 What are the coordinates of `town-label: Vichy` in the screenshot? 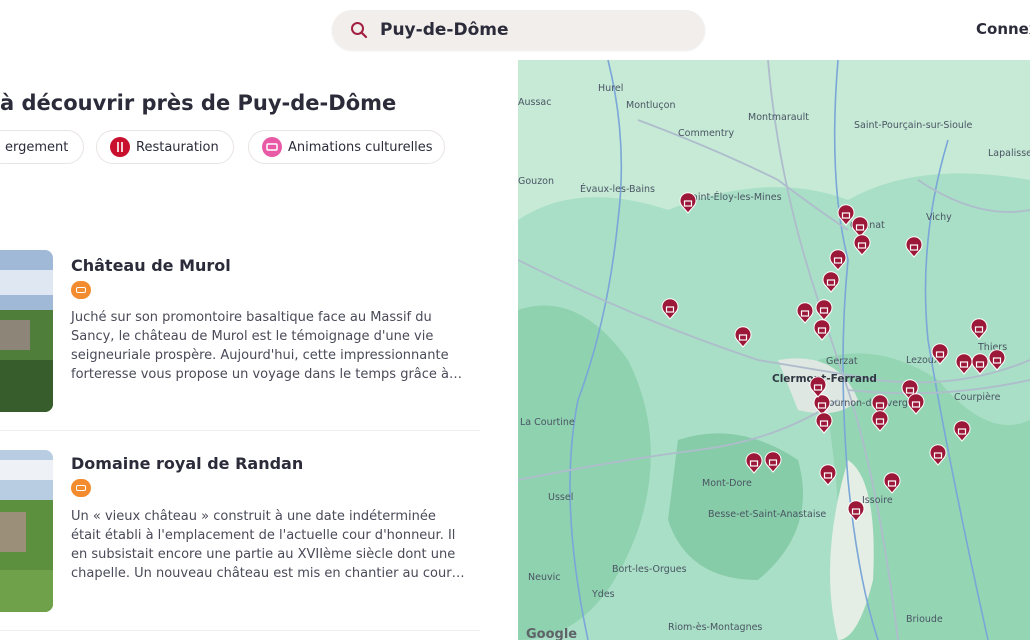 It's located at (939, 217).